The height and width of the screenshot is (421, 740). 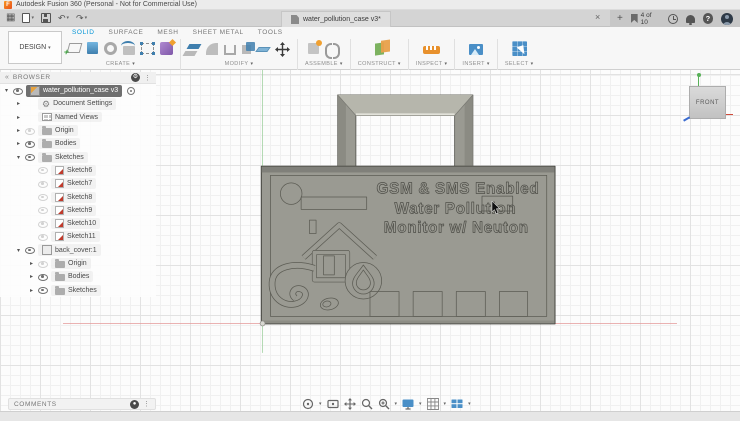 I want to click on browser-tree-item: ▸ ⚙ Document Settings, so click(x=78, y=103).